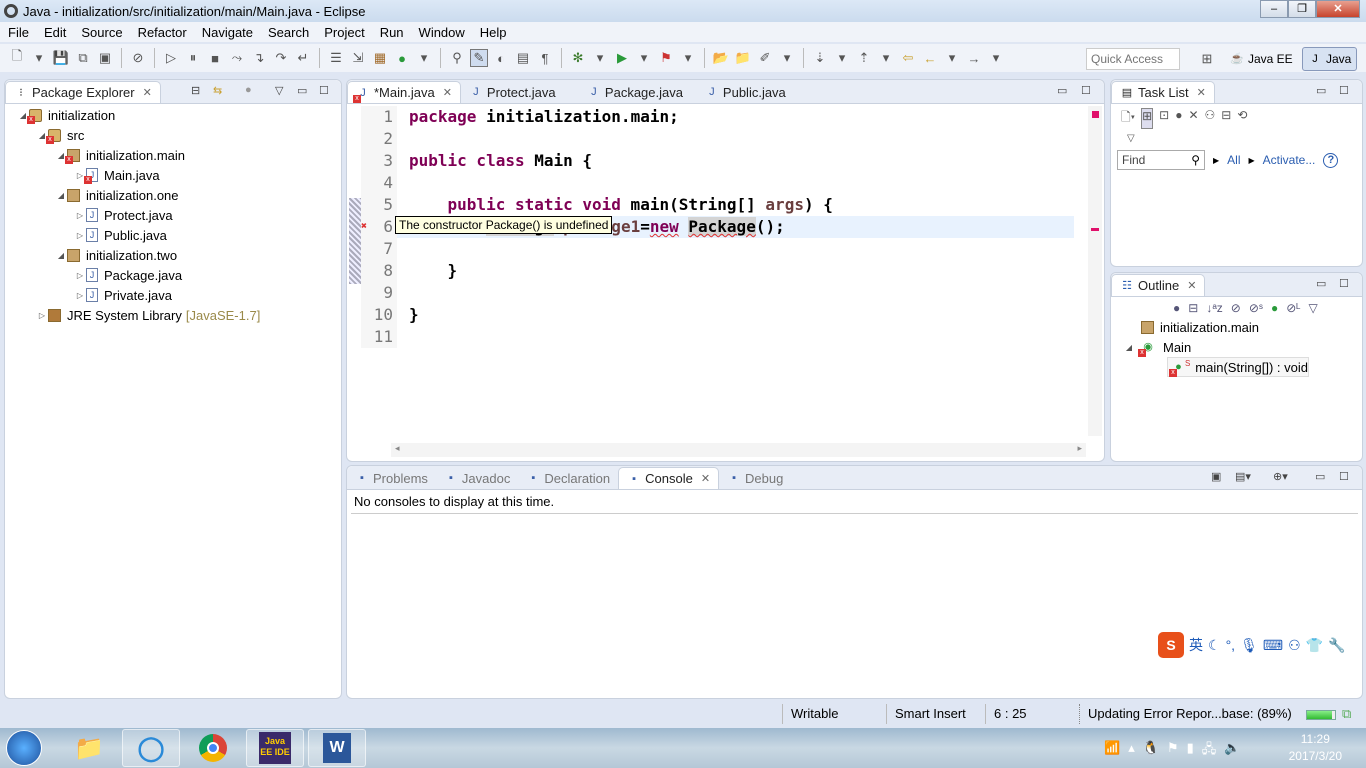 This screenshot has height=768, width=1366. What do you see at coordinates (151, 748) in the screenshot?
I see `taskbar-browser: ◯` at bounding box center [151, 748].